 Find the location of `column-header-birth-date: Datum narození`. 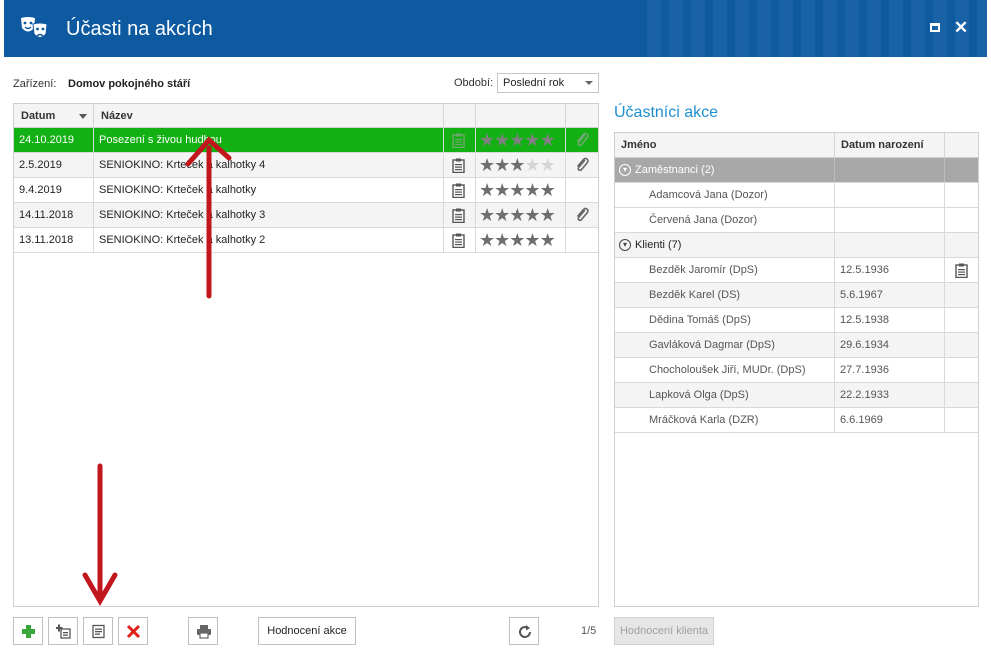

column-header-birth-date: Datum narození is located at coordinates (890, 145).